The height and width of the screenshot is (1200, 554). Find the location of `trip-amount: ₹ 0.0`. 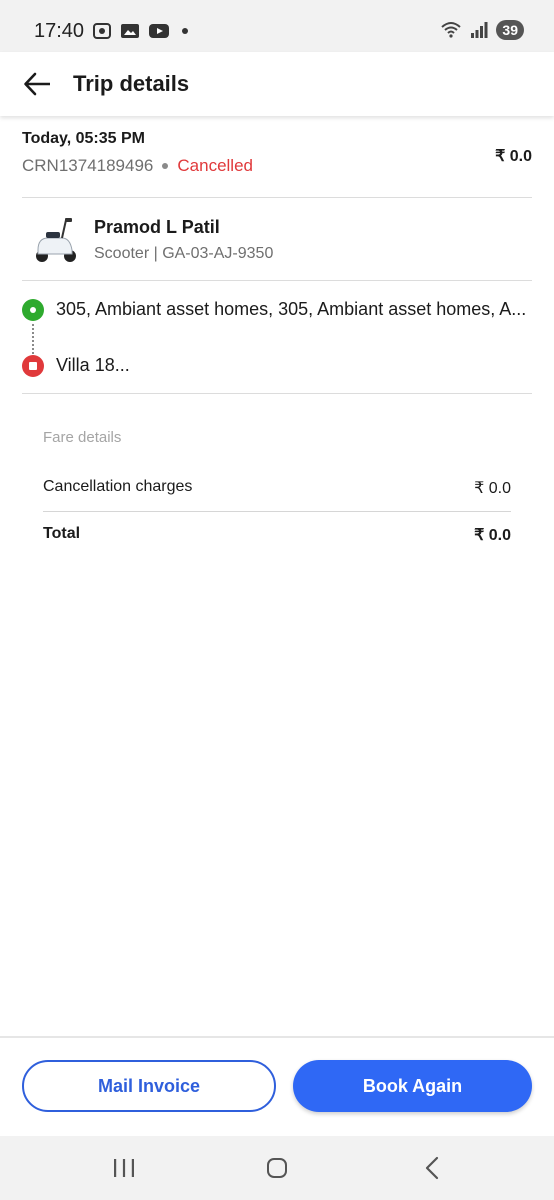

trip-amount: ₹ 0.0 is located at coordinates (513, 156).